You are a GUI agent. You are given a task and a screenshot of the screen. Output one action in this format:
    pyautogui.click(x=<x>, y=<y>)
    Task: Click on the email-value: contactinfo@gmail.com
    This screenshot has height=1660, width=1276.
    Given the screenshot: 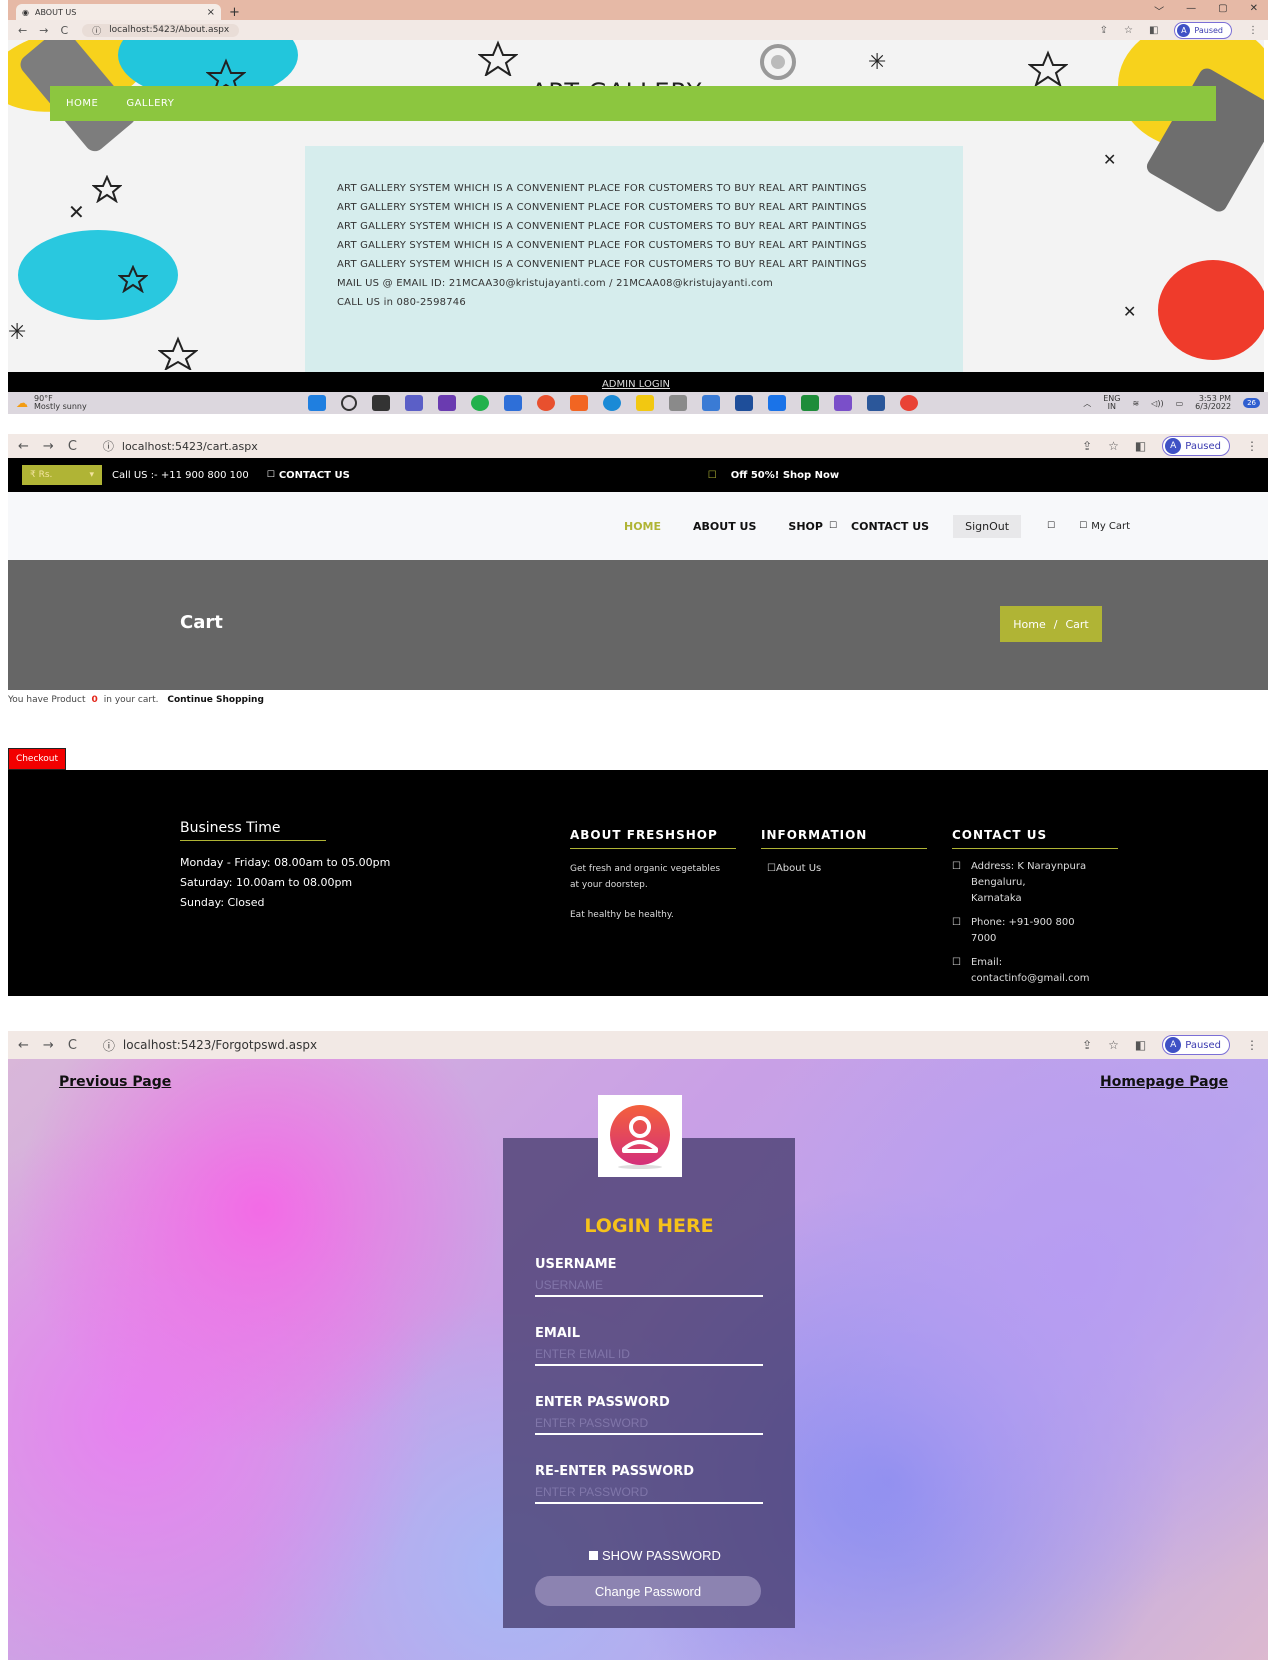 What is the action you would take?
    pyautogui.click(x=1030, y=979)
    